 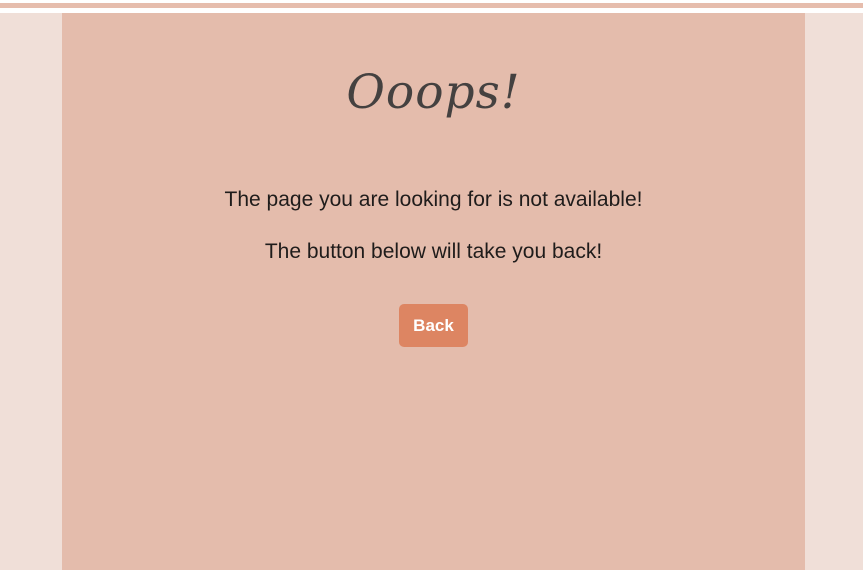 I want to click on back-button: Back, so click(x=433, y=325).